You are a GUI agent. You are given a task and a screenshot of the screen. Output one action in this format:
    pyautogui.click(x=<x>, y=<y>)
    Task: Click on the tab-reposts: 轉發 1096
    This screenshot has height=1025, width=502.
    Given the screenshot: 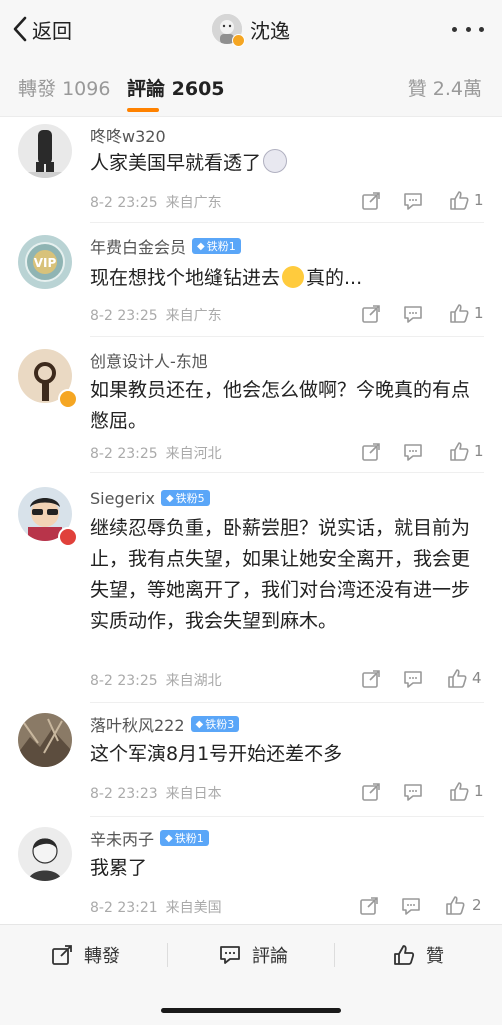 What is the action you would take?
    pyautogui.click(x=64, y=87)
    